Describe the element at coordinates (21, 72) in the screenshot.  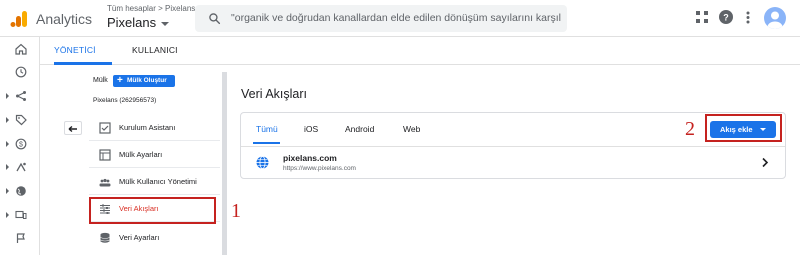
I see `clock-icon` at that location.